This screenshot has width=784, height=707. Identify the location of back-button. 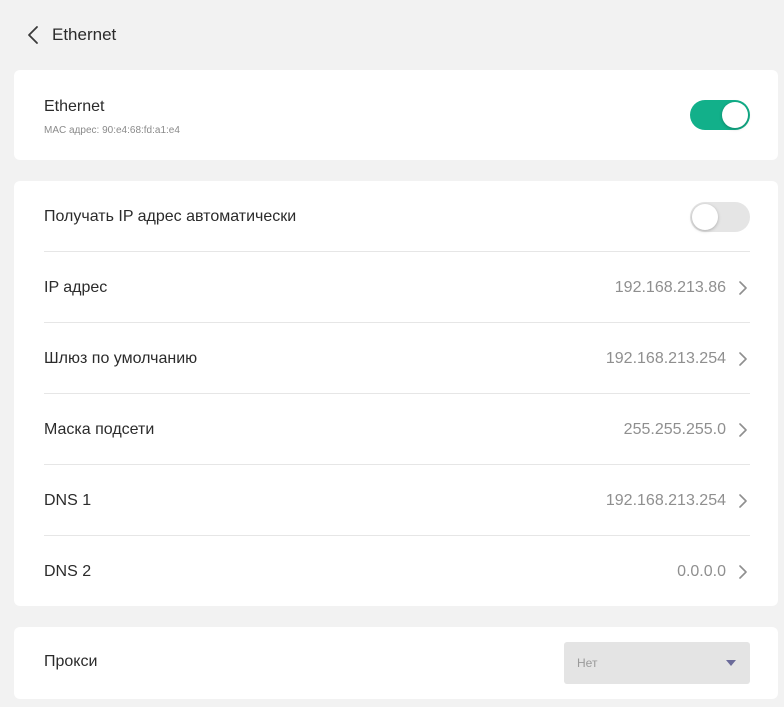
(33, 35).